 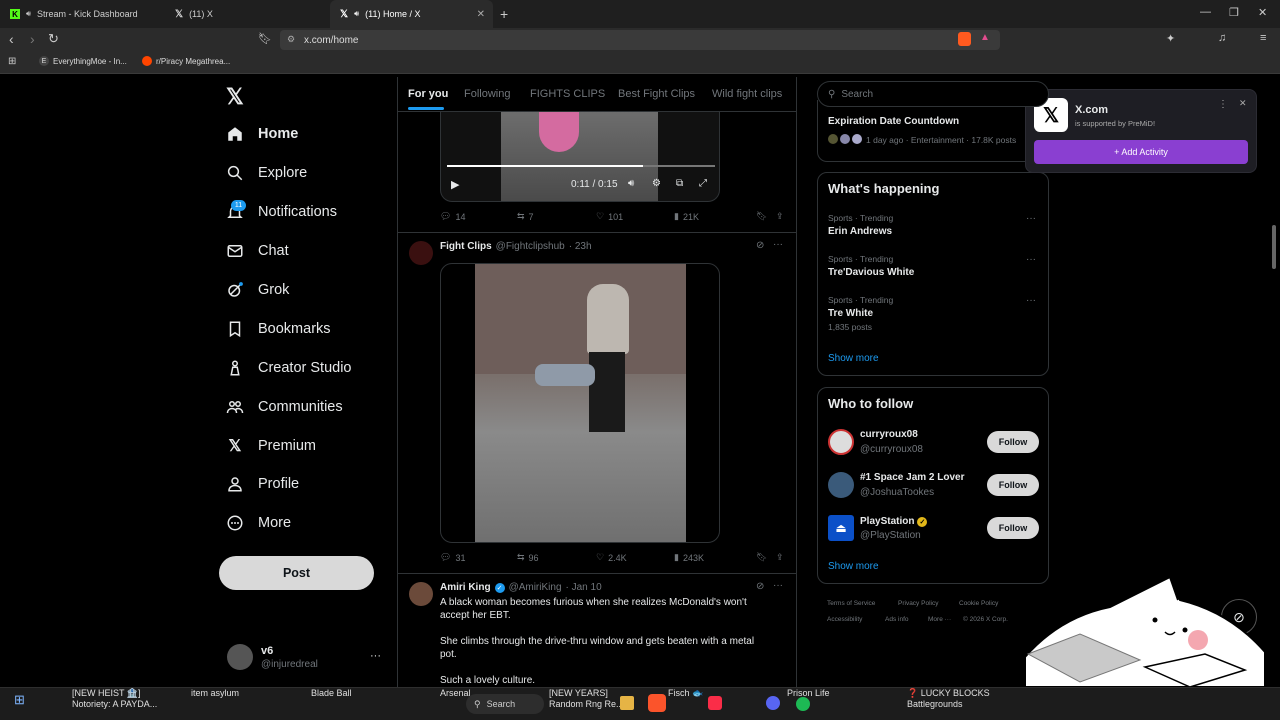 What do you see at coordinates (939, 619) in the screenshot?
I see `footer-link: More ···` at bounding box center [939, 619].